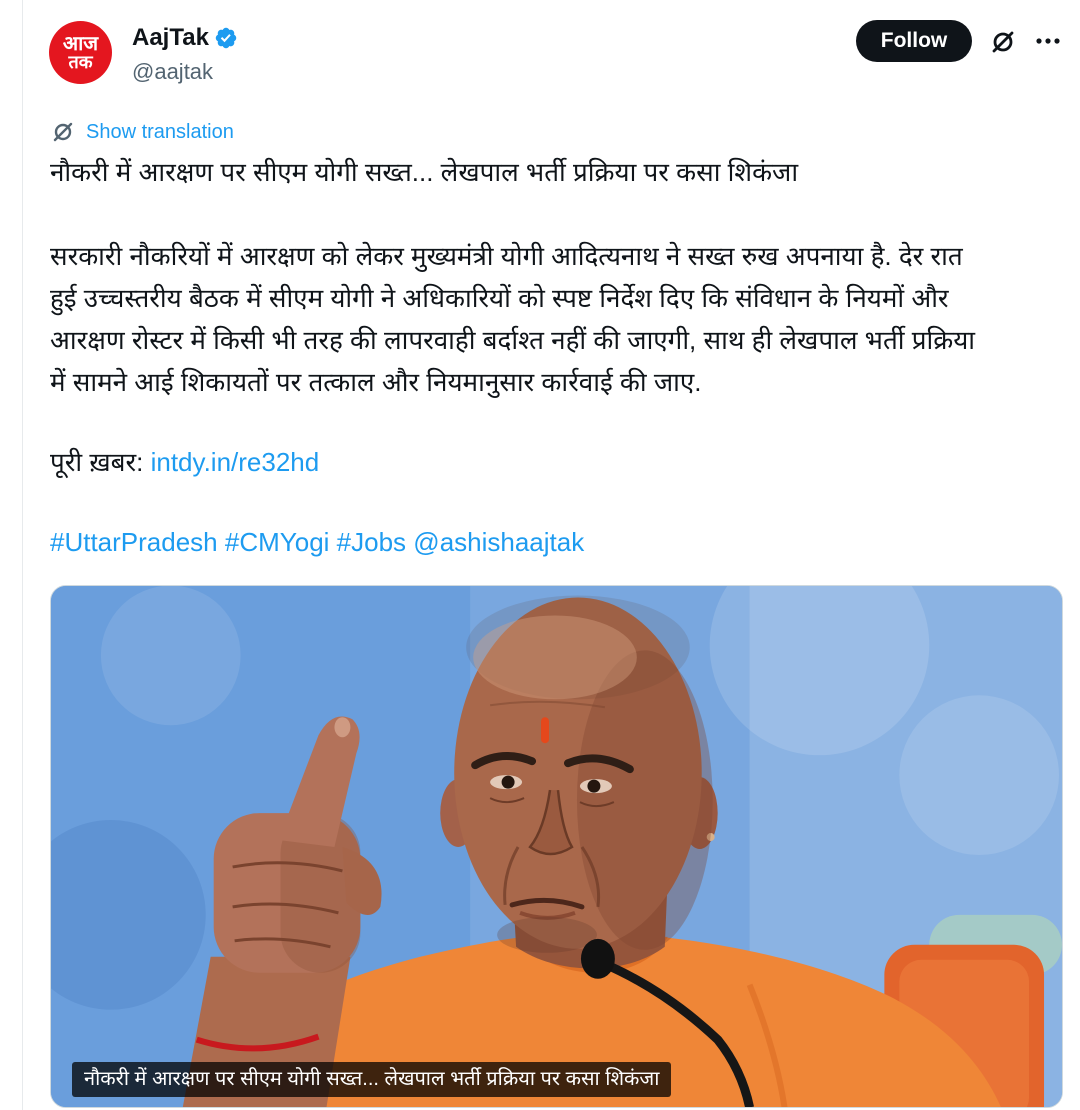 The width and height of the screenshot is (1080, 1110). I want to click on avatar-logo-top: आज, so click(80, 43).